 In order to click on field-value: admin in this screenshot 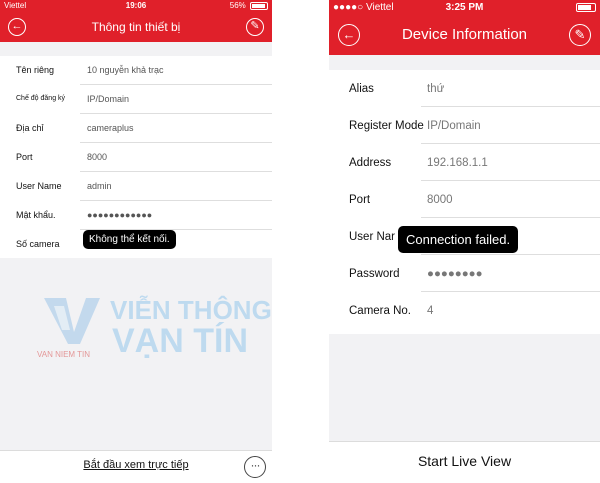, I will do `click(99, 186)`.